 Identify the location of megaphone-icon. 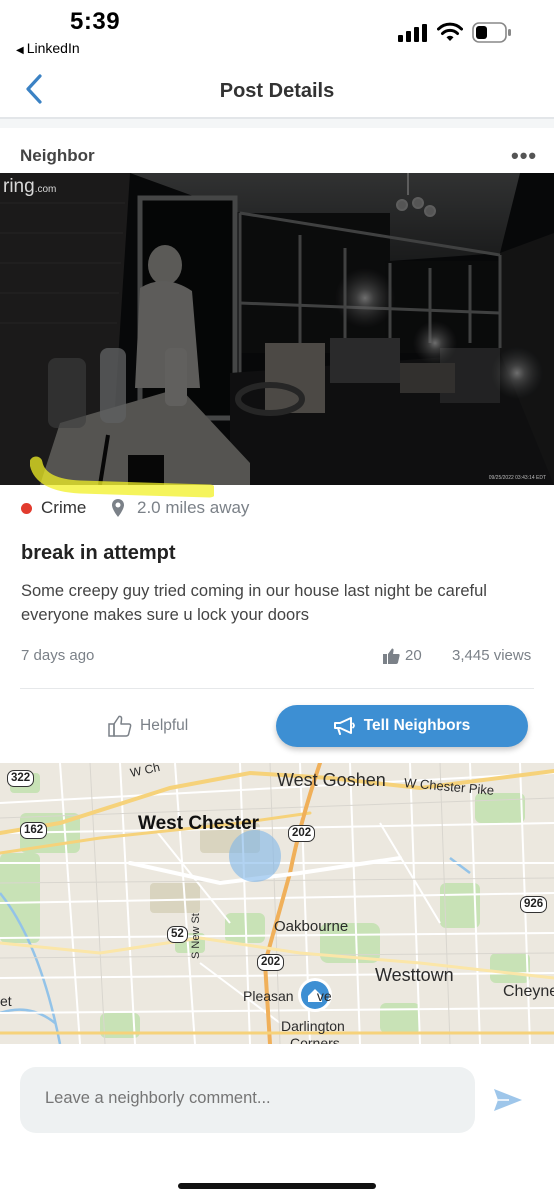
(344, 726).